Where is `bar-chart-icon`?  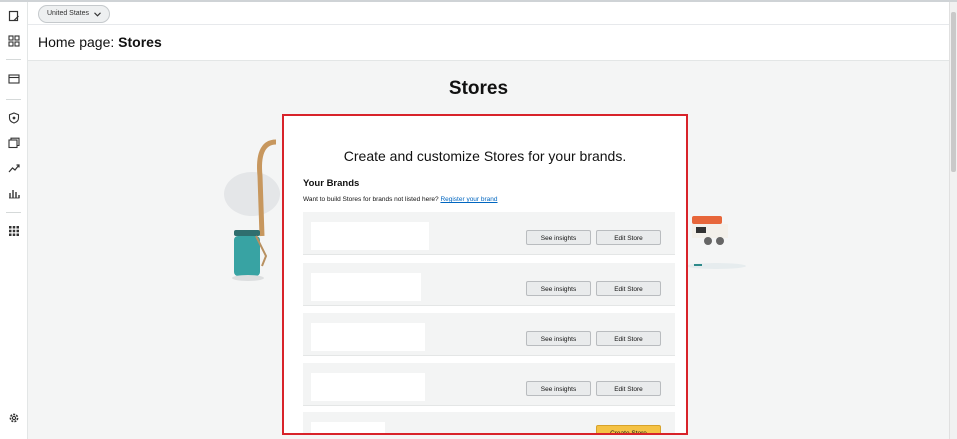
bar-chart-icon is located at coordinates (14, 193).